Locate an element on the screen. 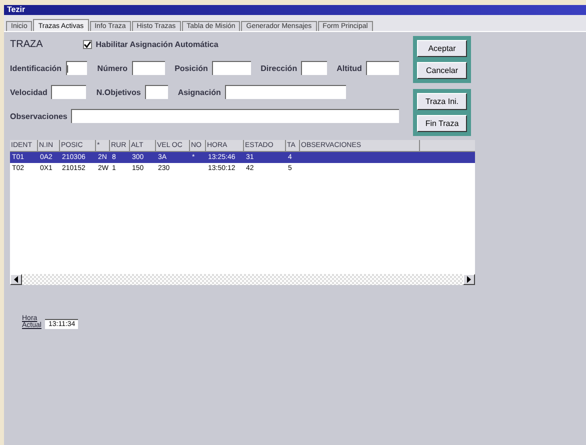 This screenshot has width=586, height=445. field-label: Posición is located at coordinates (191, 68).